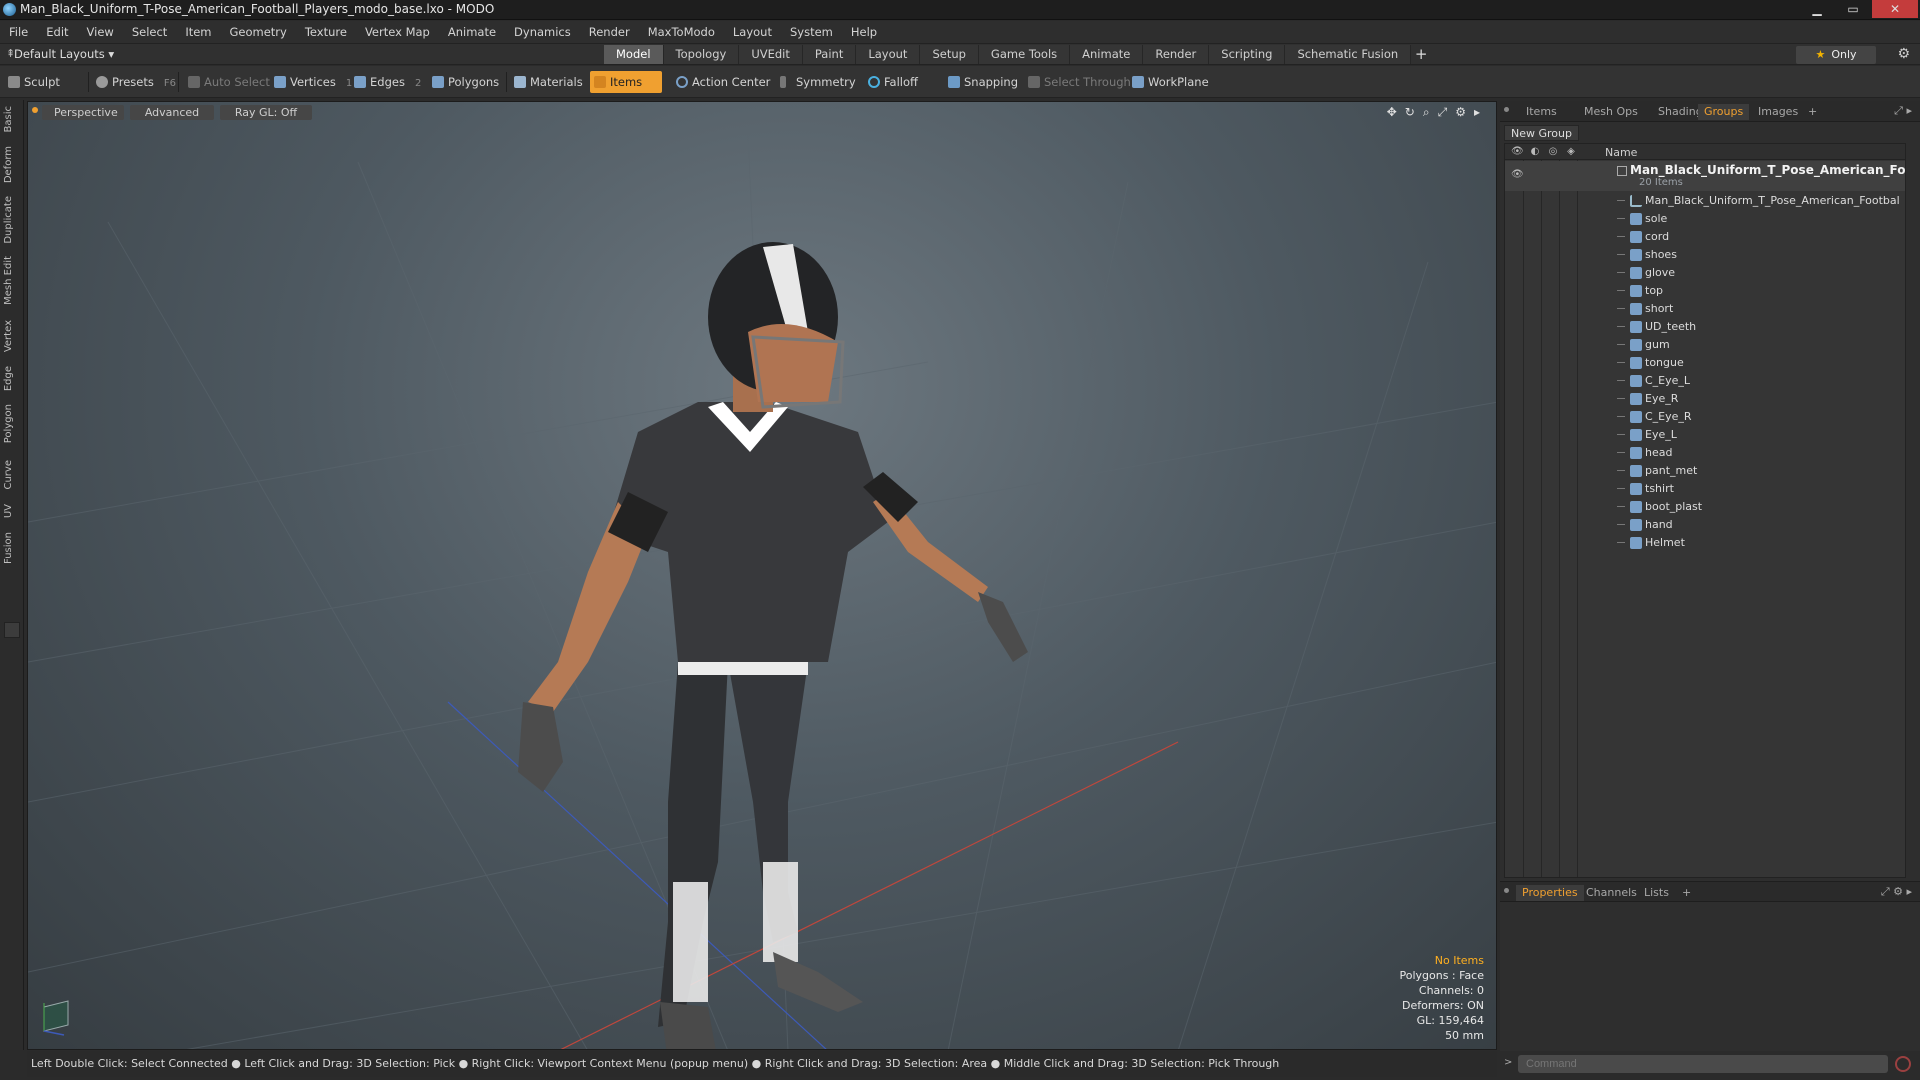 Image resolution: width=1920 pixels, height=1080 pixels. What do you see at coordinates (1705, 345) in the screenshot?
I see `list-item: gum` at bounding box center [1705, 345].